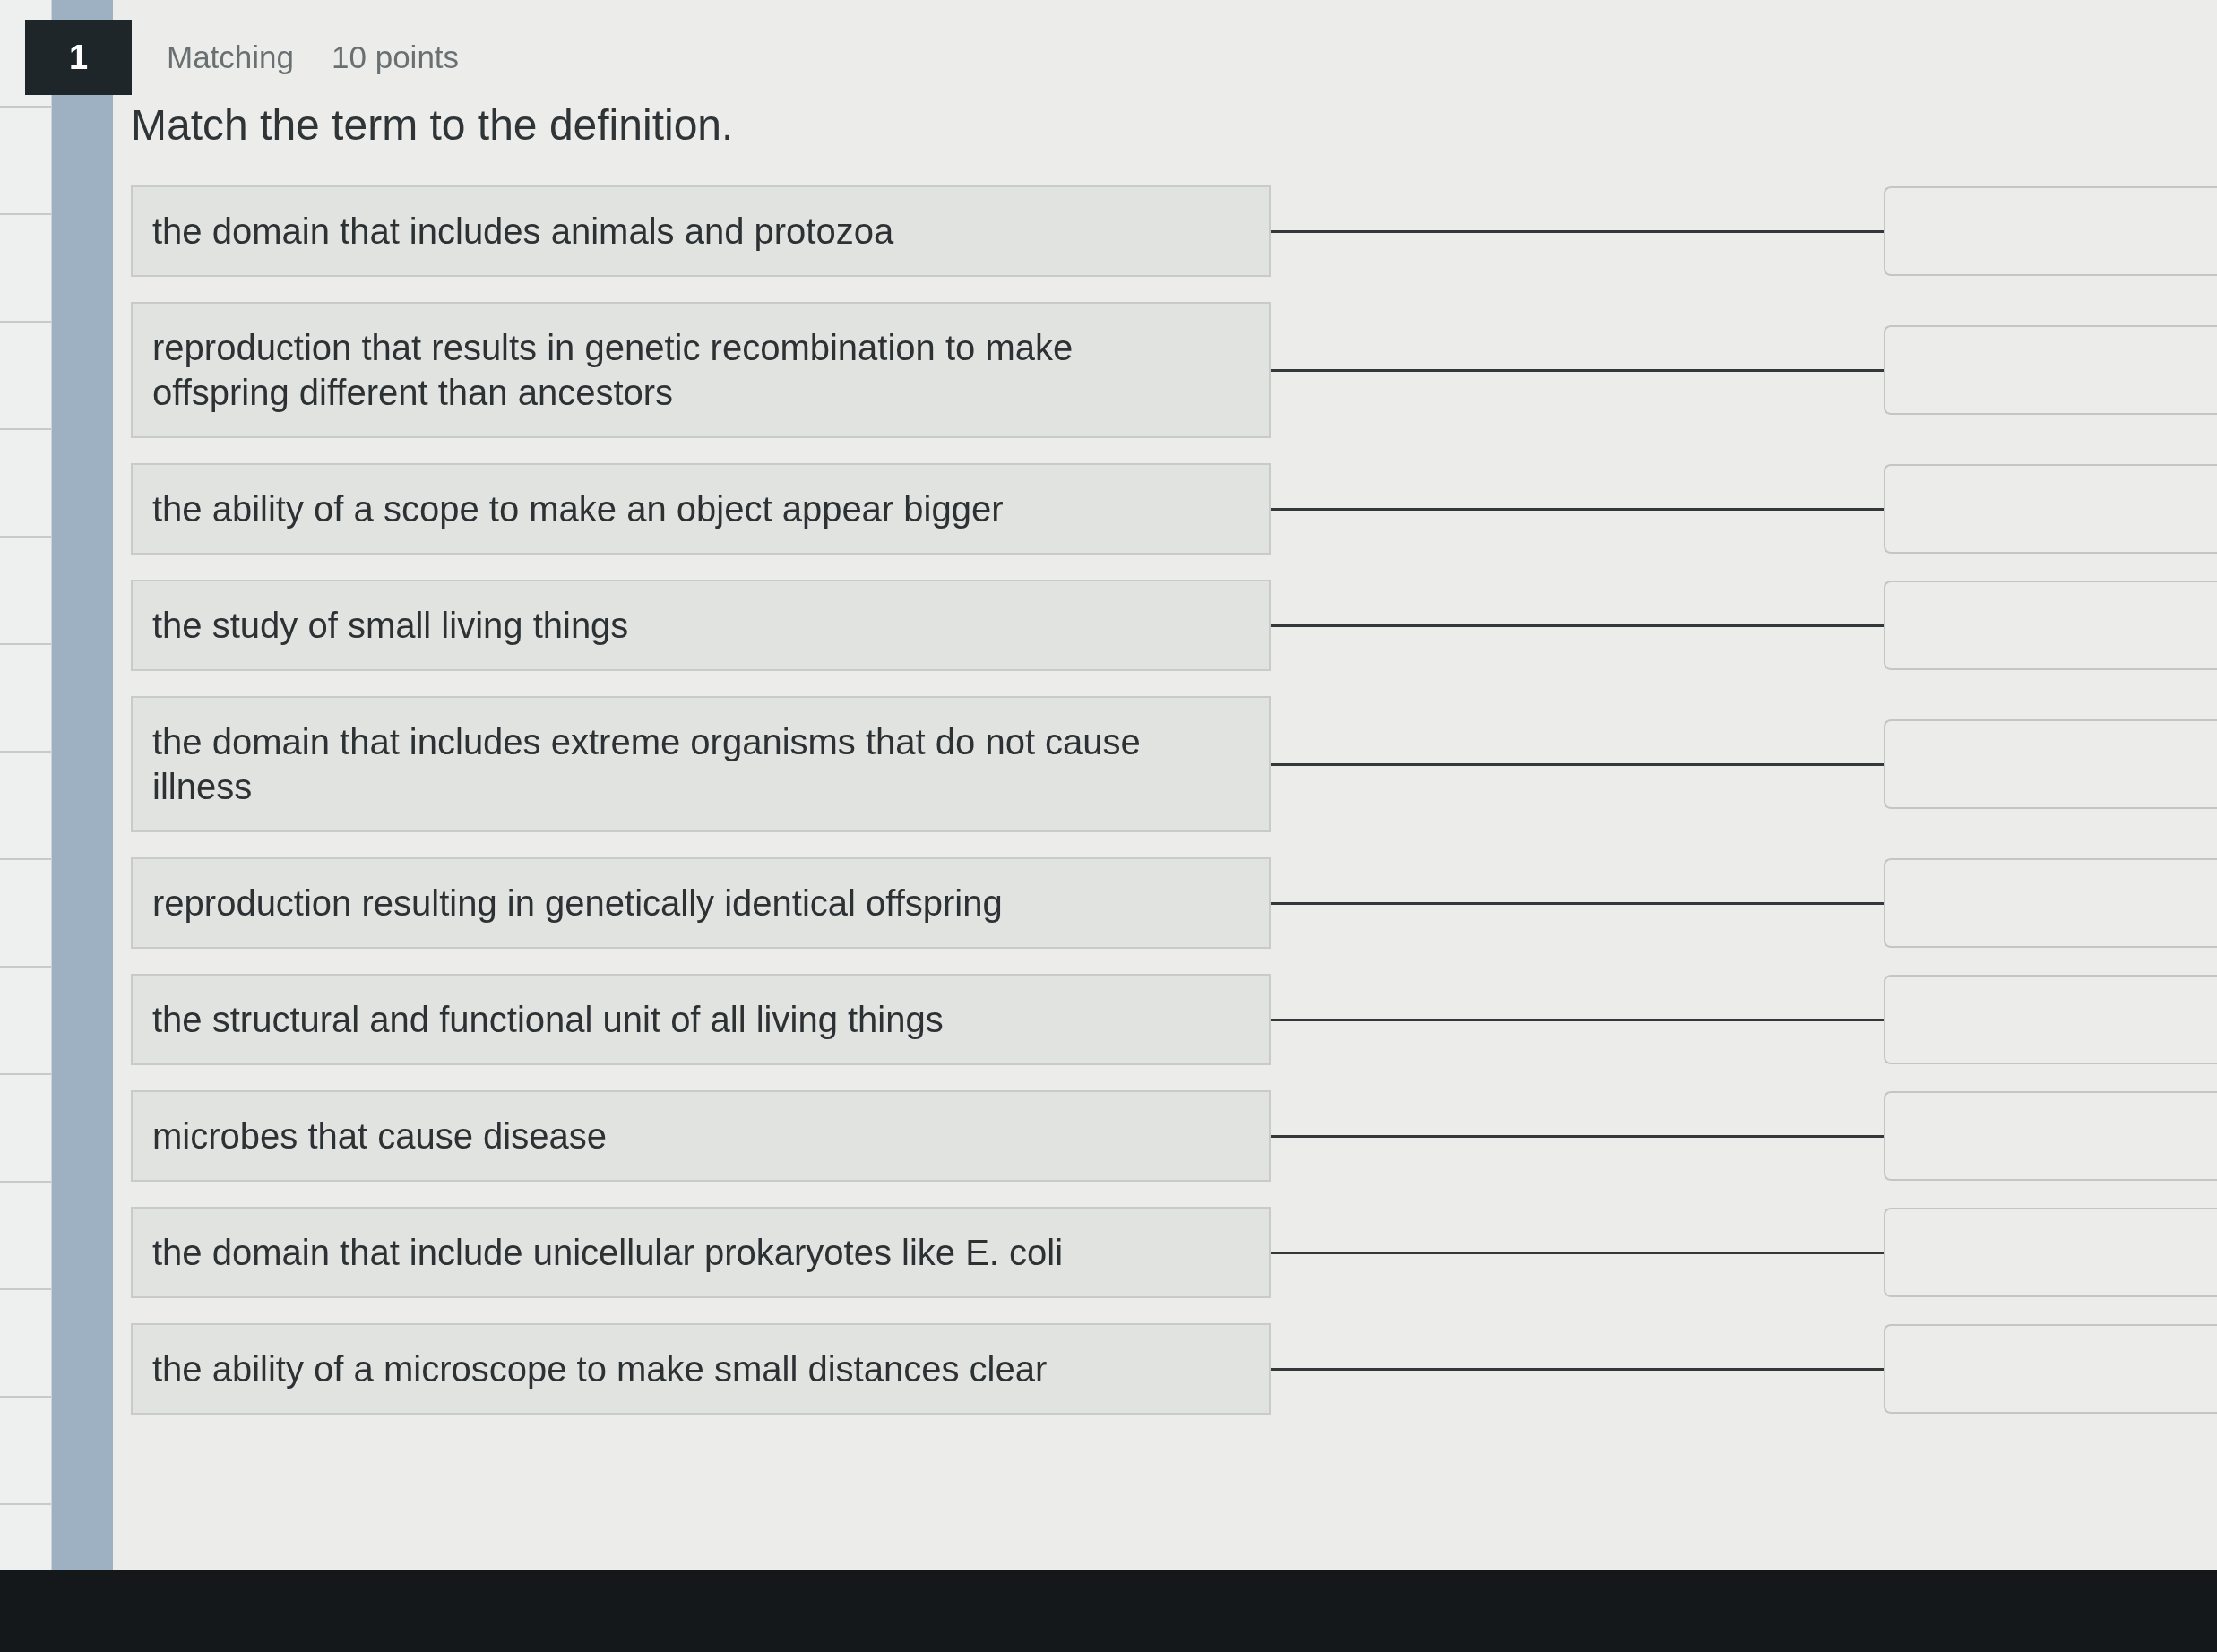  What do you see at coordinates (701, 764) in the screenshot?
I see `definition-card: the domain that includes extreme organisms that do not cause illness` at bounding box center [701, 764].